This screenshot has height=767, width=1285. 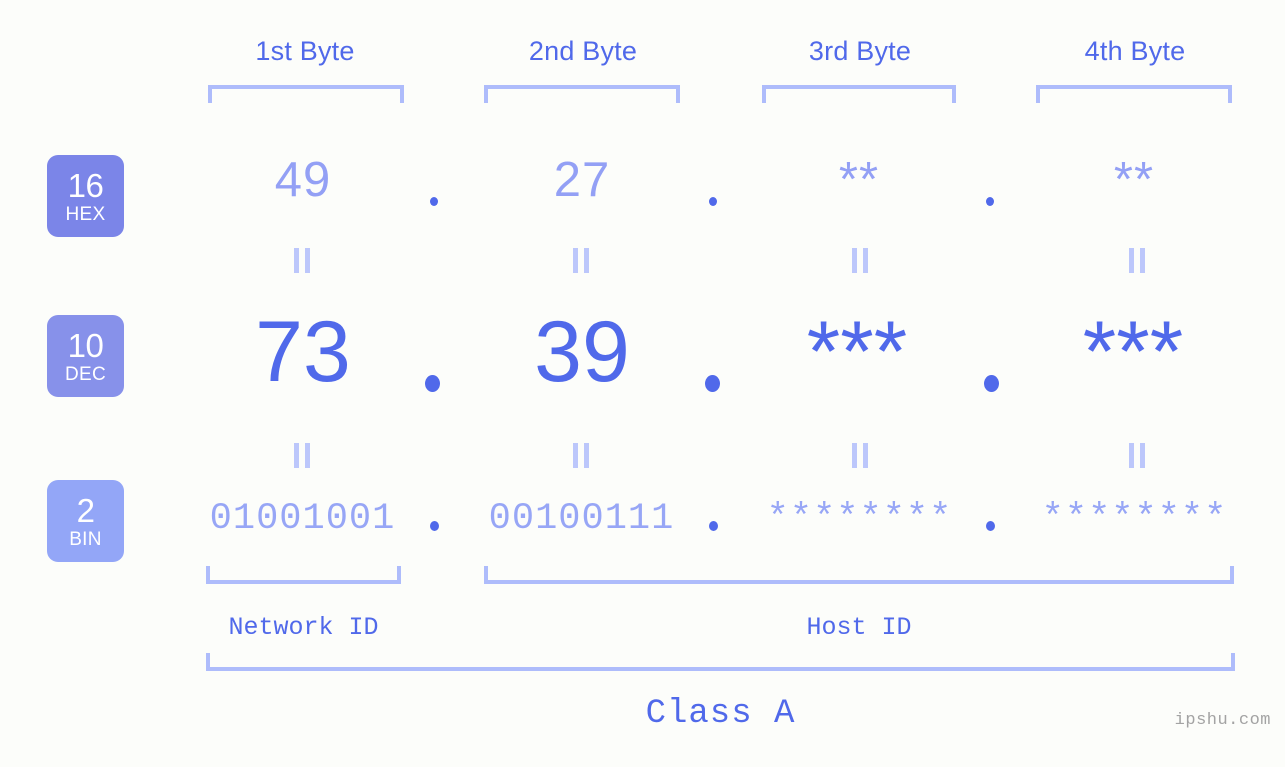 What do you see at coordinates (1135, 51) in the screenshot?
I see `byte-header-4: 4th Byte` at bounding box center [1135, 51].